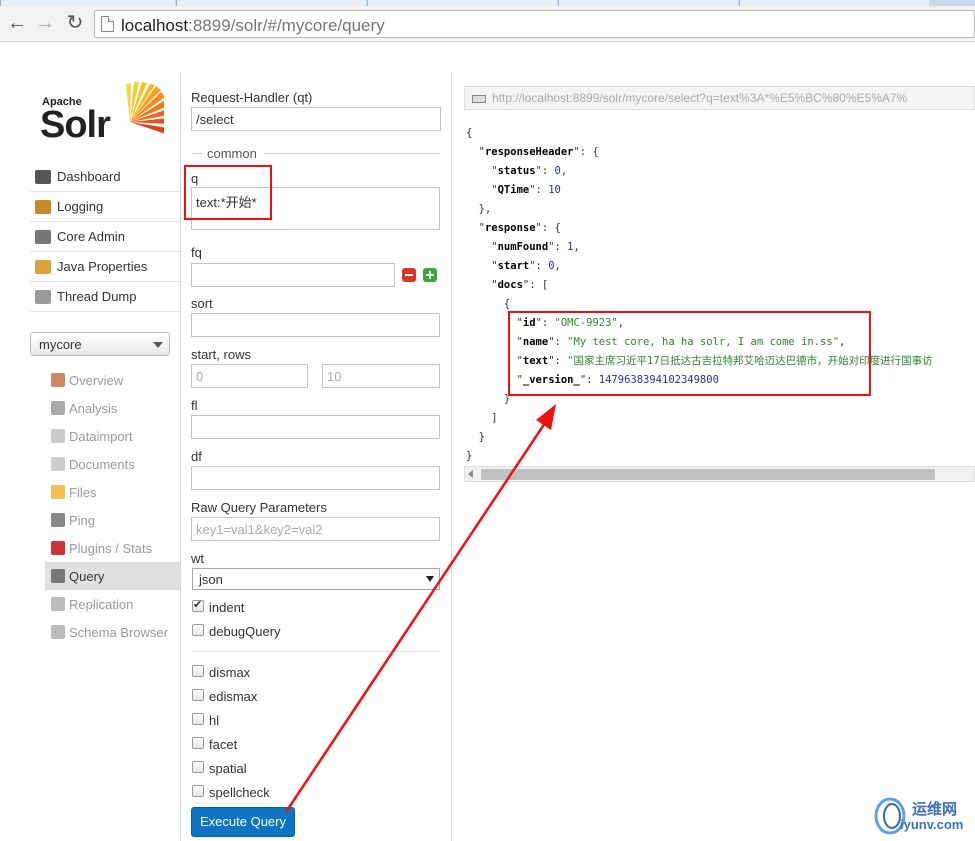 The height and width of the screenshot is (841, 975). What do you see at coordinates (932, 824) in the screenshot?
I see `watermark-en-text: iyunv.com` at bounding box center [932, 824].